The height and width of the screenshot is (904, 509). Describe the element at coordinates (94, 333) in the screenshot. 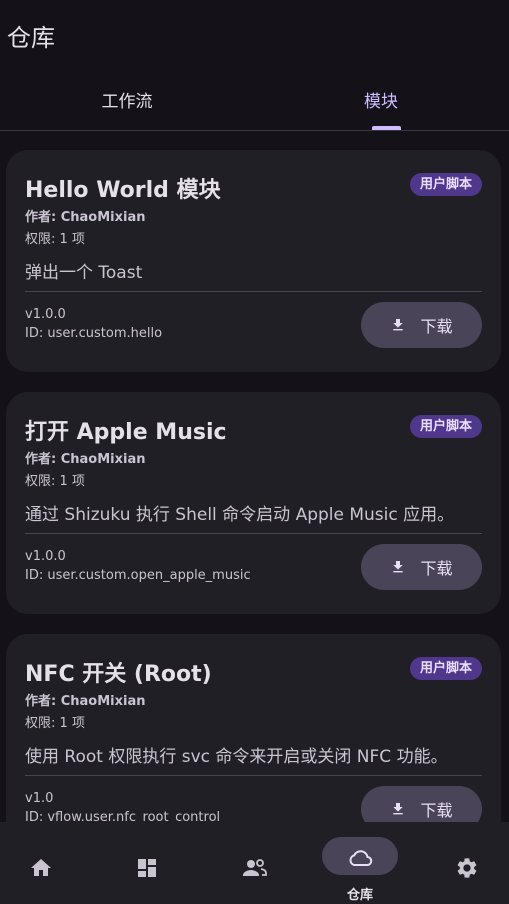

I see `module-id: ID: user.custom.hello` at that location.